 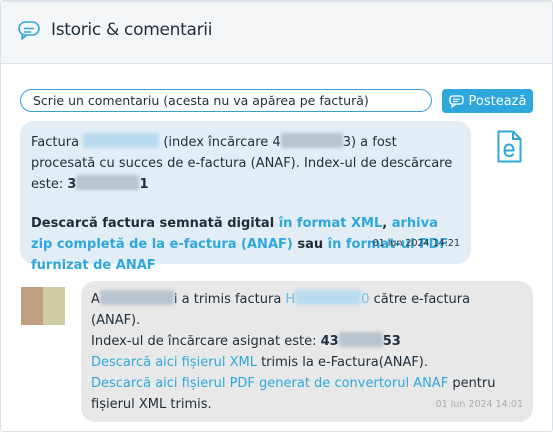 I want to click on index-prefix: 43, so click(x=329, y=341).